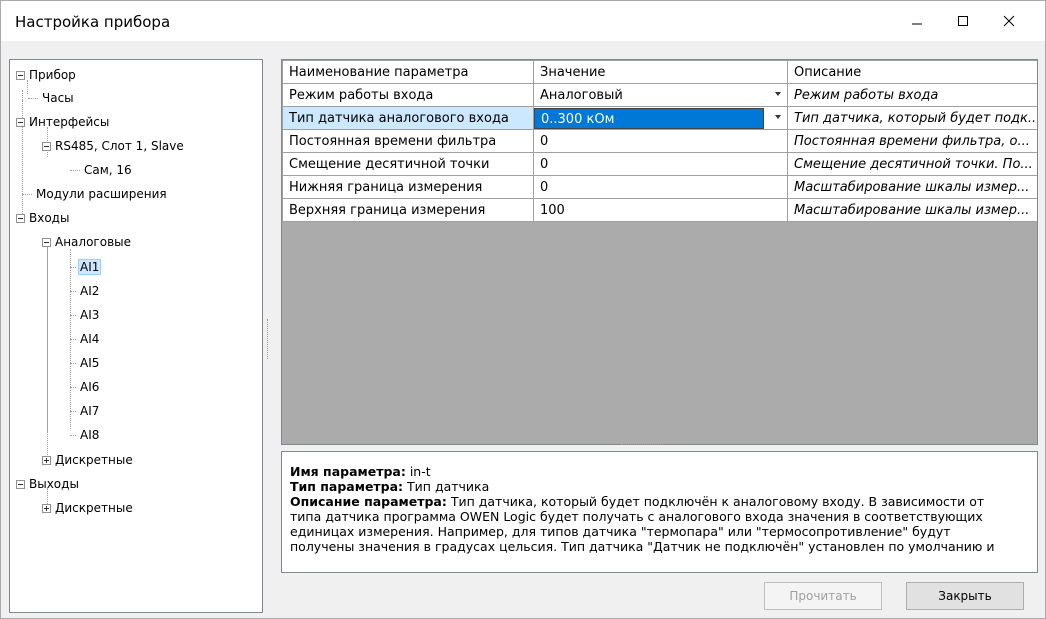  I want to click on param-type-line: Тип параметра: Тип датчика, so click(659, 486).